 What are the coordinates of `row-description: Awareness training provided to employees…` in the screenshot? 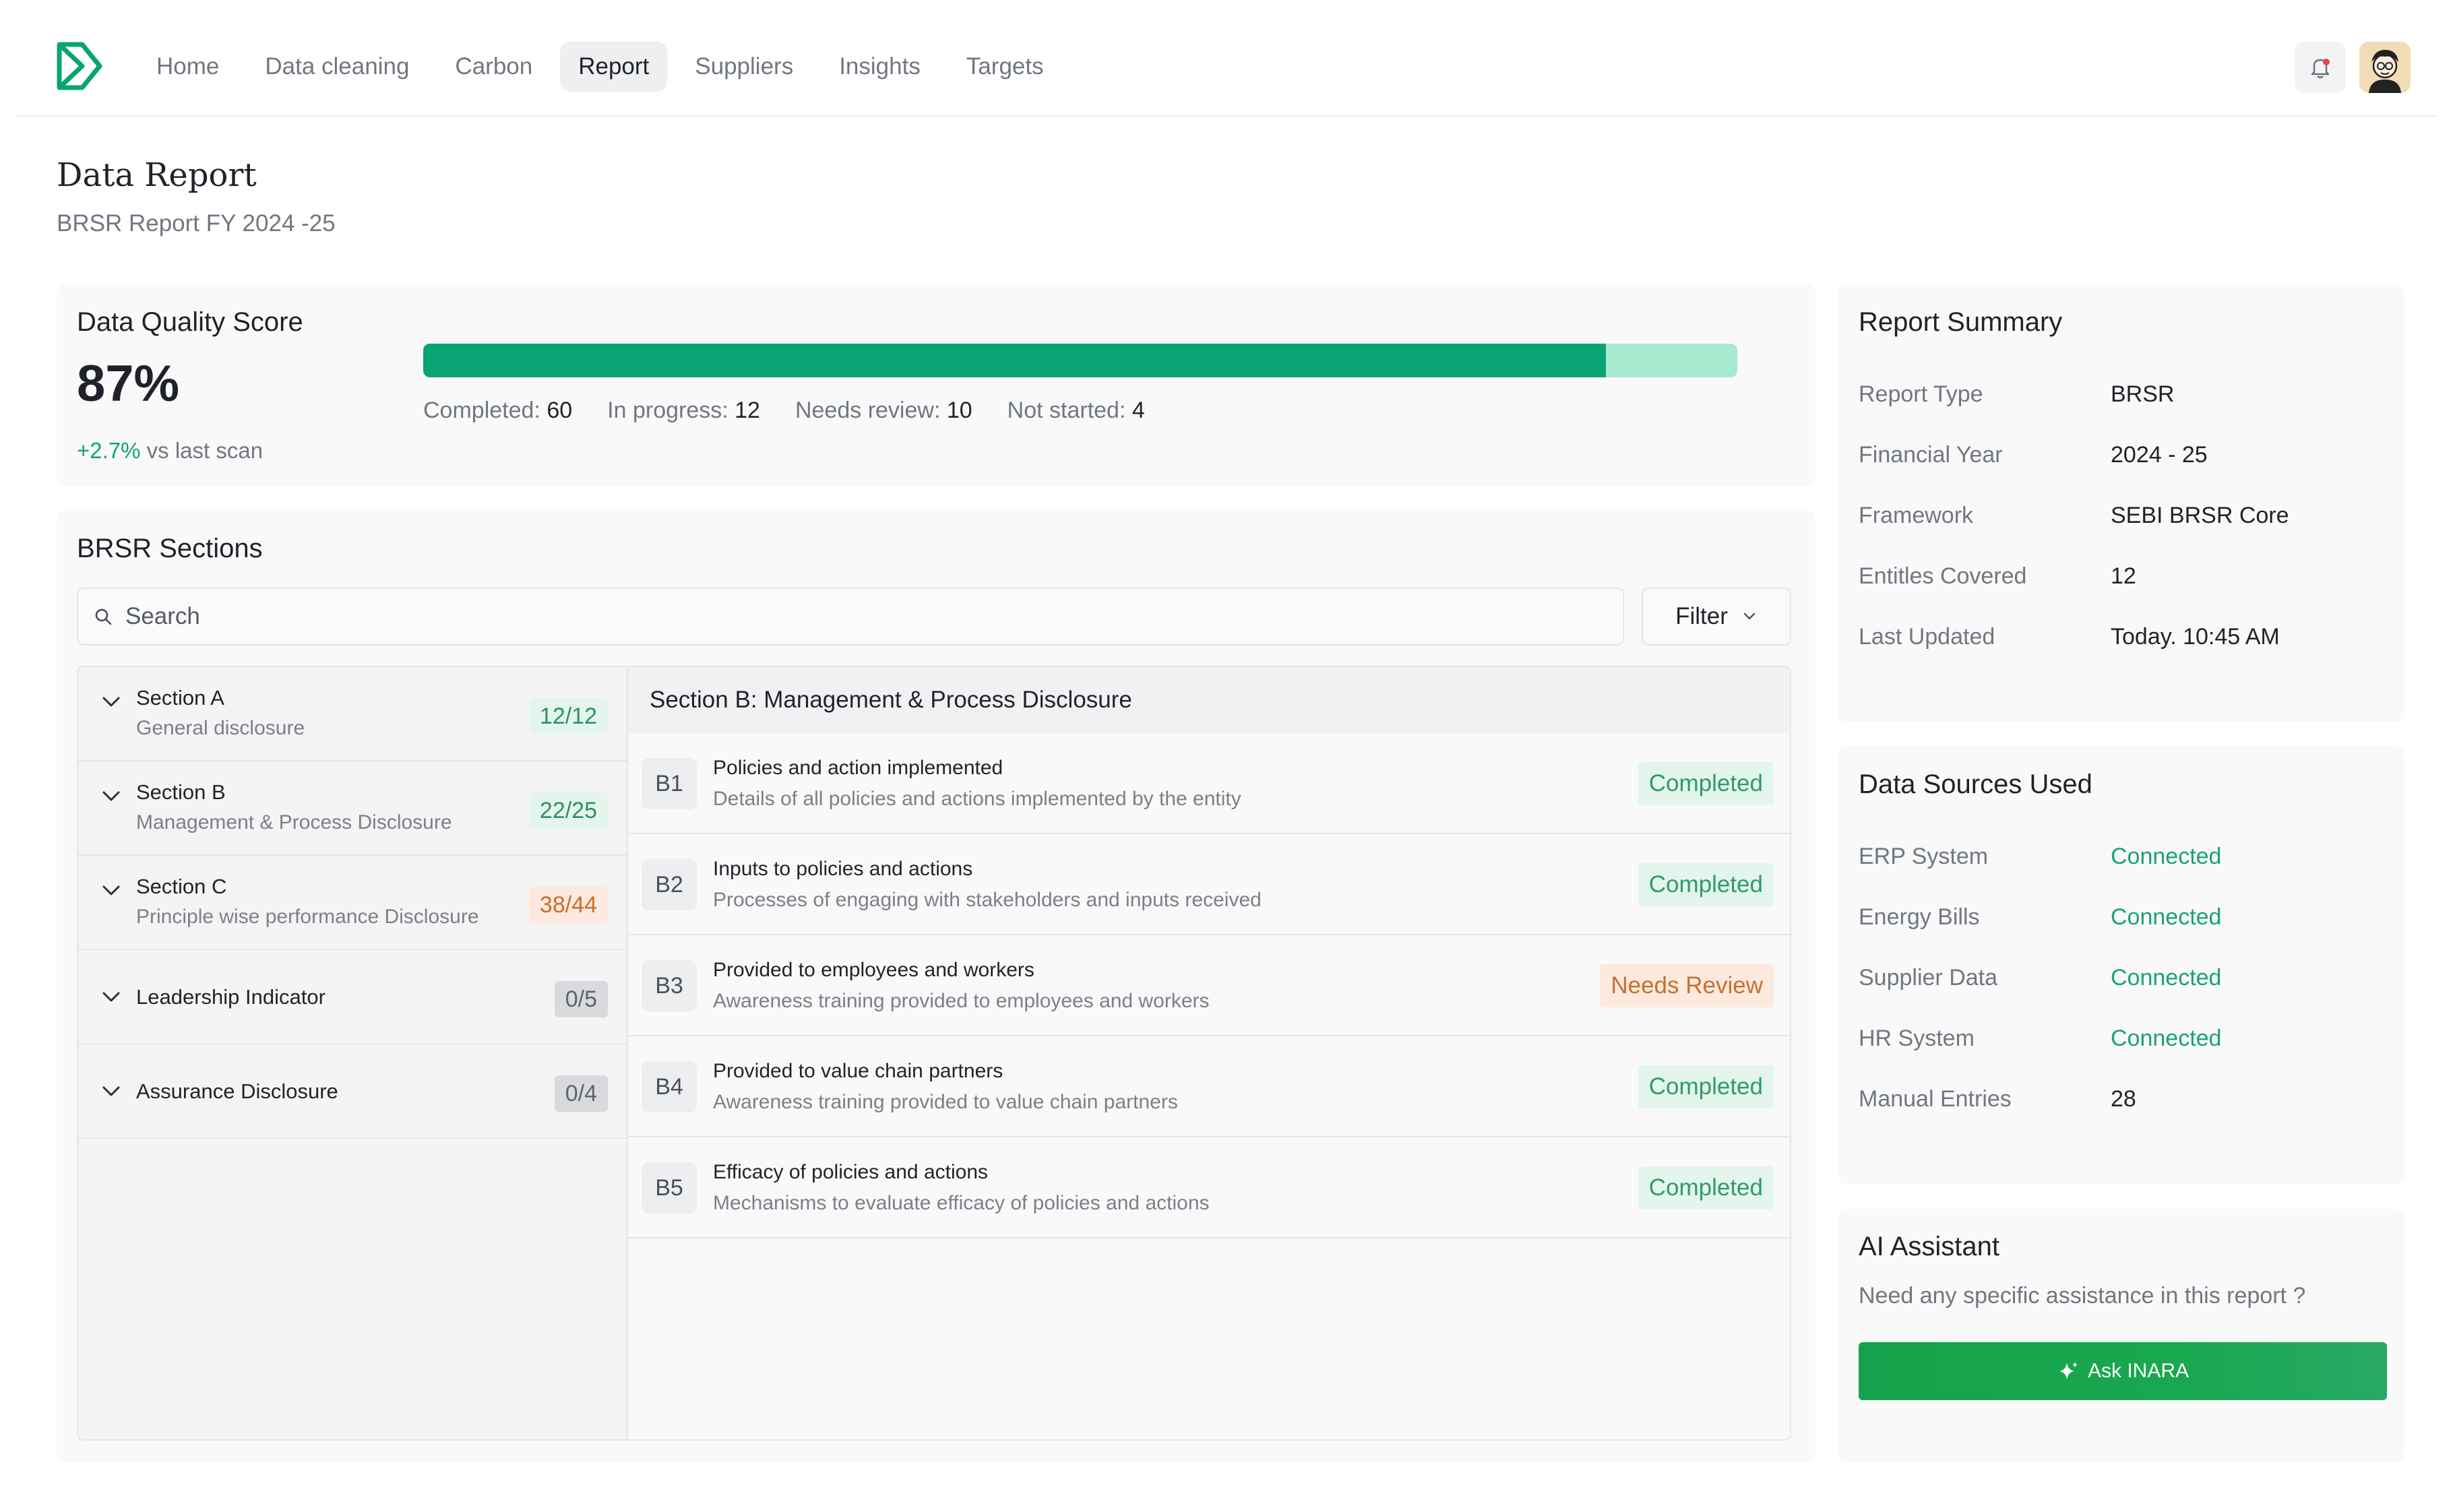 It's located at (962, 1001).